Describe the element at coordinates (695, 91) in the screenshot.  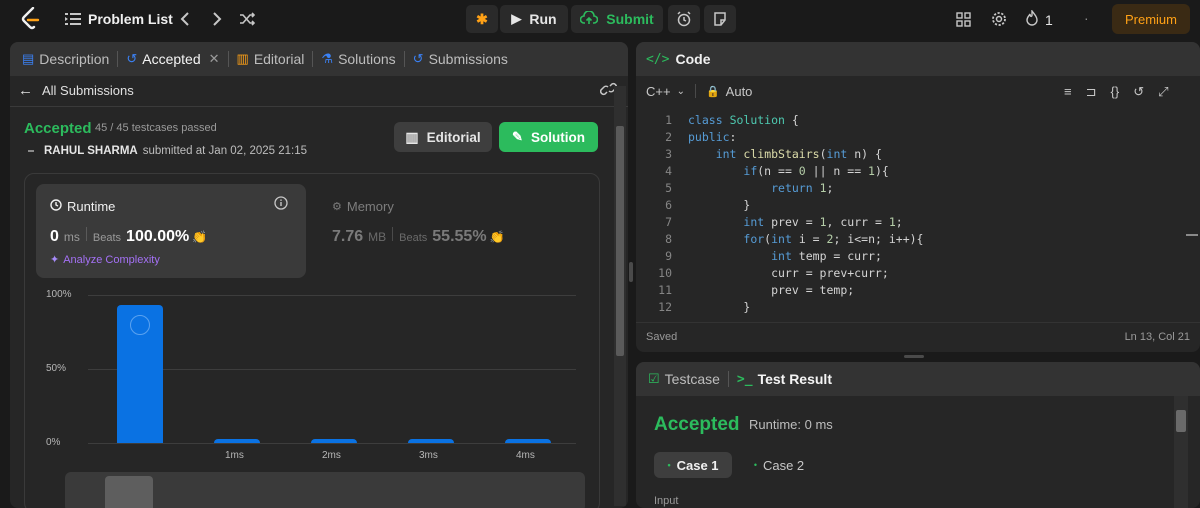
I see `toolbar-divider` at that location.